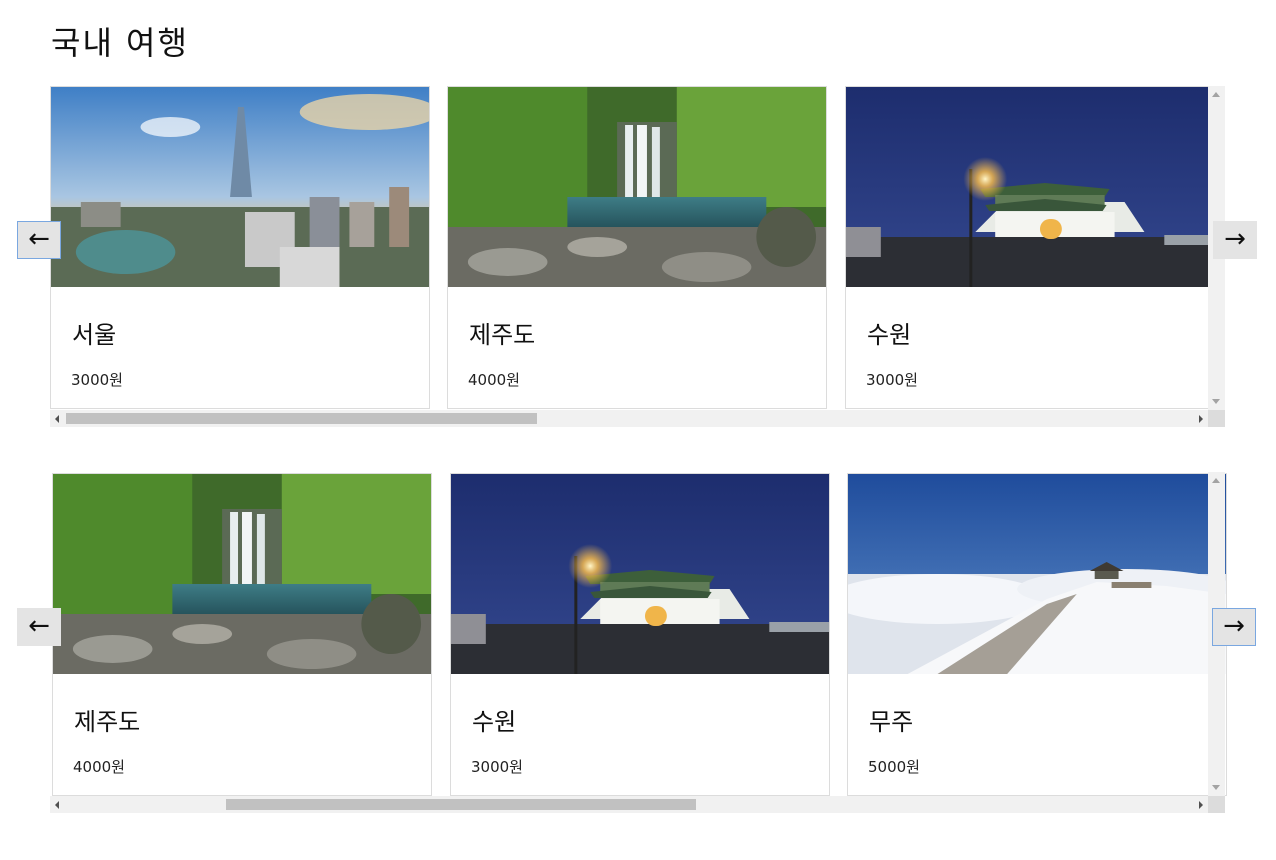 The width and height of the screenshot is (1276, 860). I want to click on card-price: 5000원, so click(894, 767).